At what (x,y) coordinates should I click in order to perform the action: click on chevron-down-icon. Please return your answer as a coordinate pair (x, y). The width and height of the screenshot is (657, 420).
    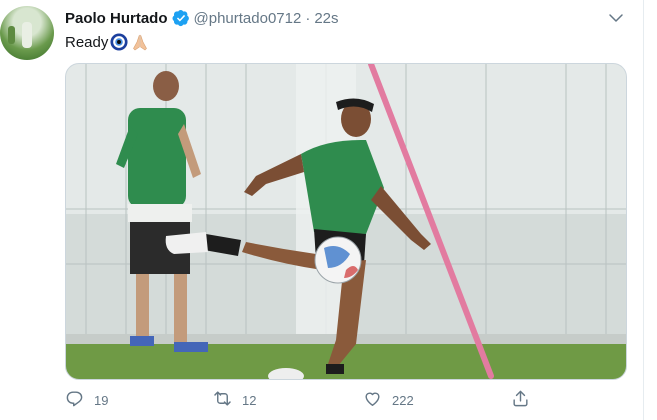
    Looking at the image, I should click on (616, 18).